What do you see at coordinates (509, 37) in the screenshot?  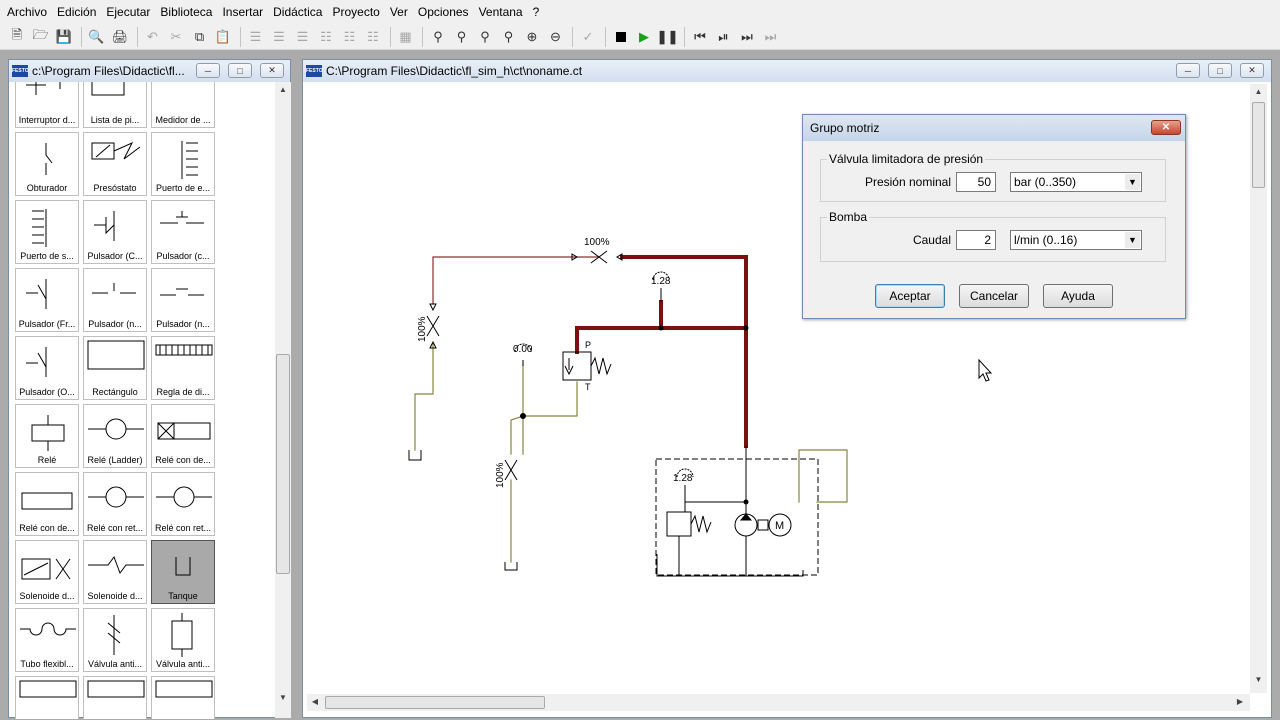 I see `zoom-page-icon: ⚲` at bounding box center [509, 37].